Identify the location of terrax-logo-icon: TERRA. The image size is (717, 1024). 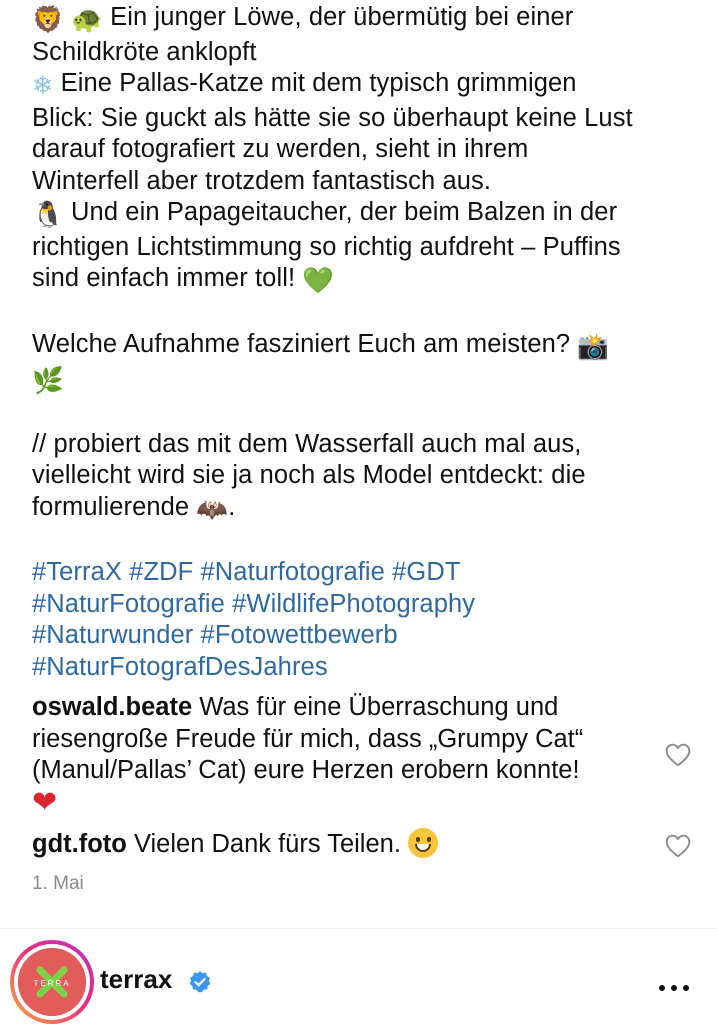
(52, 982).